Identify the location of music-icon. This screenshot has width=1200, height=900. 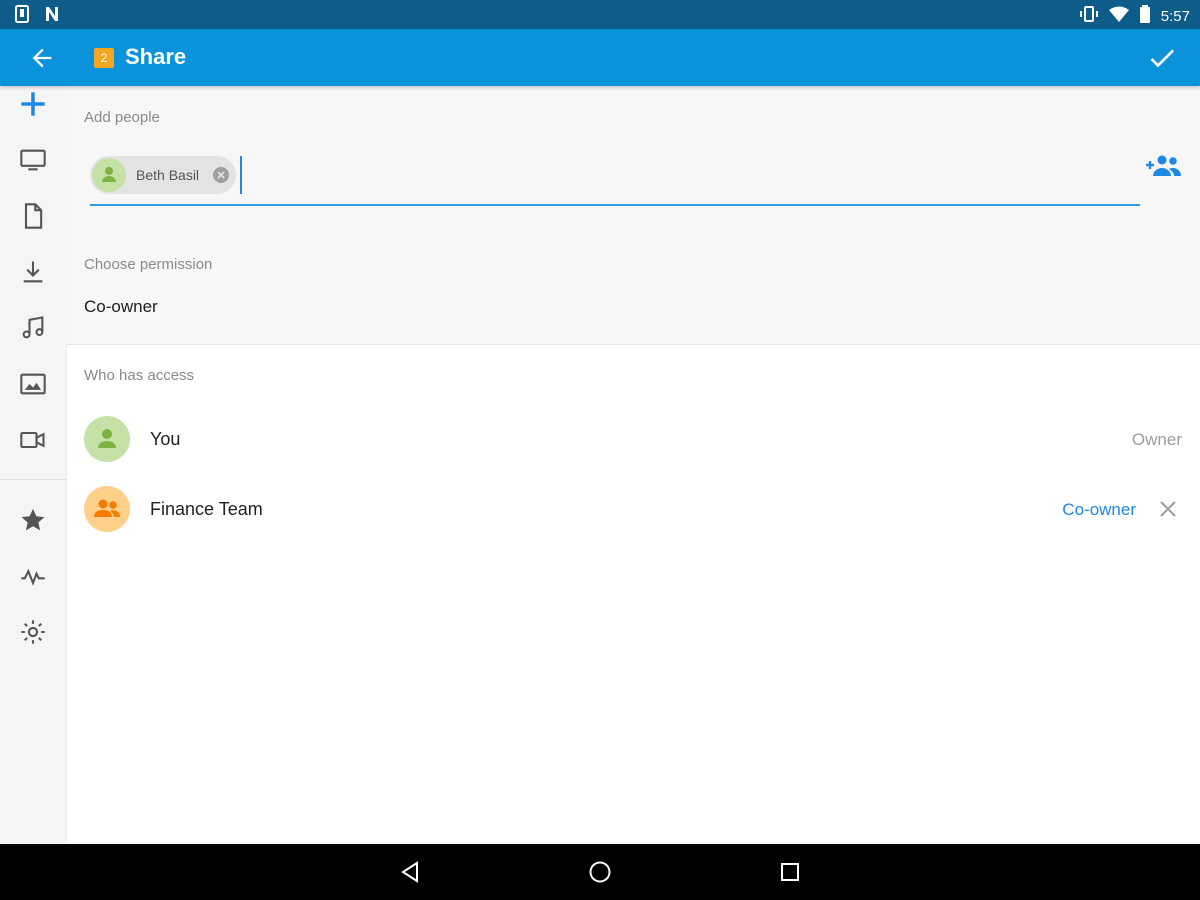
(33, 327).